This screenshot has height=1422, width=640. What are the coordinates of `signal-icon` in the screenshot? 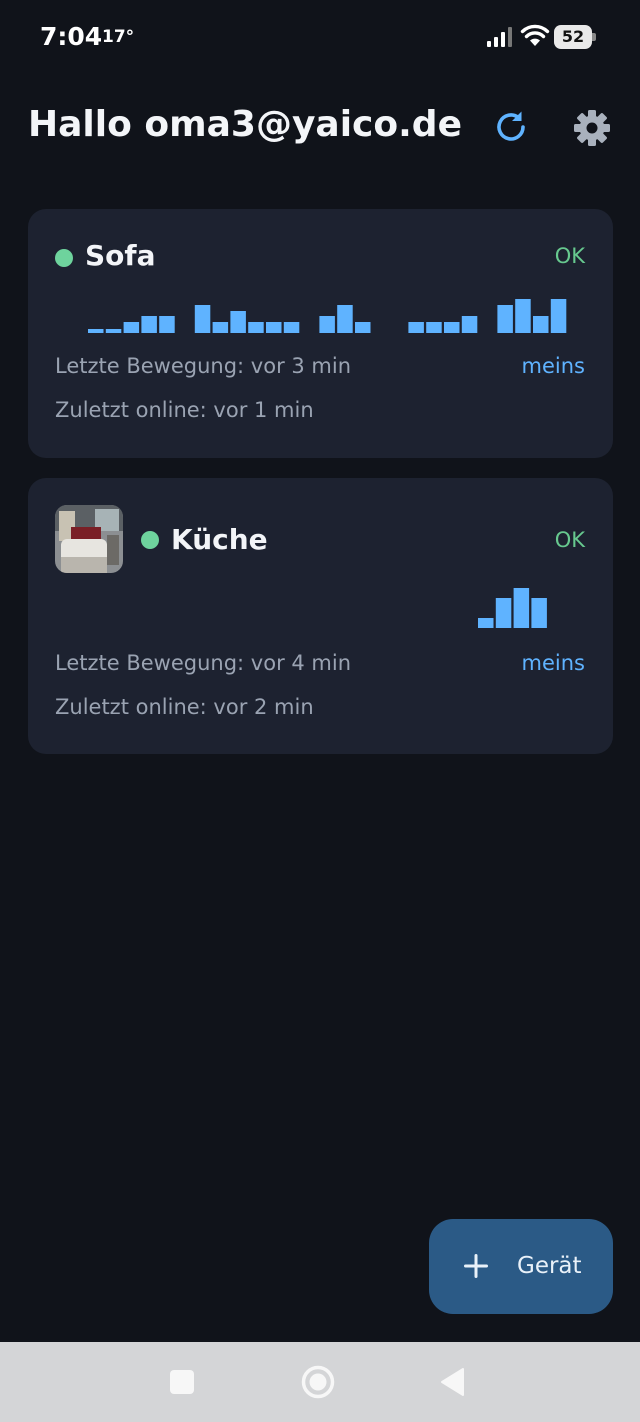 It's located at (499, 37).